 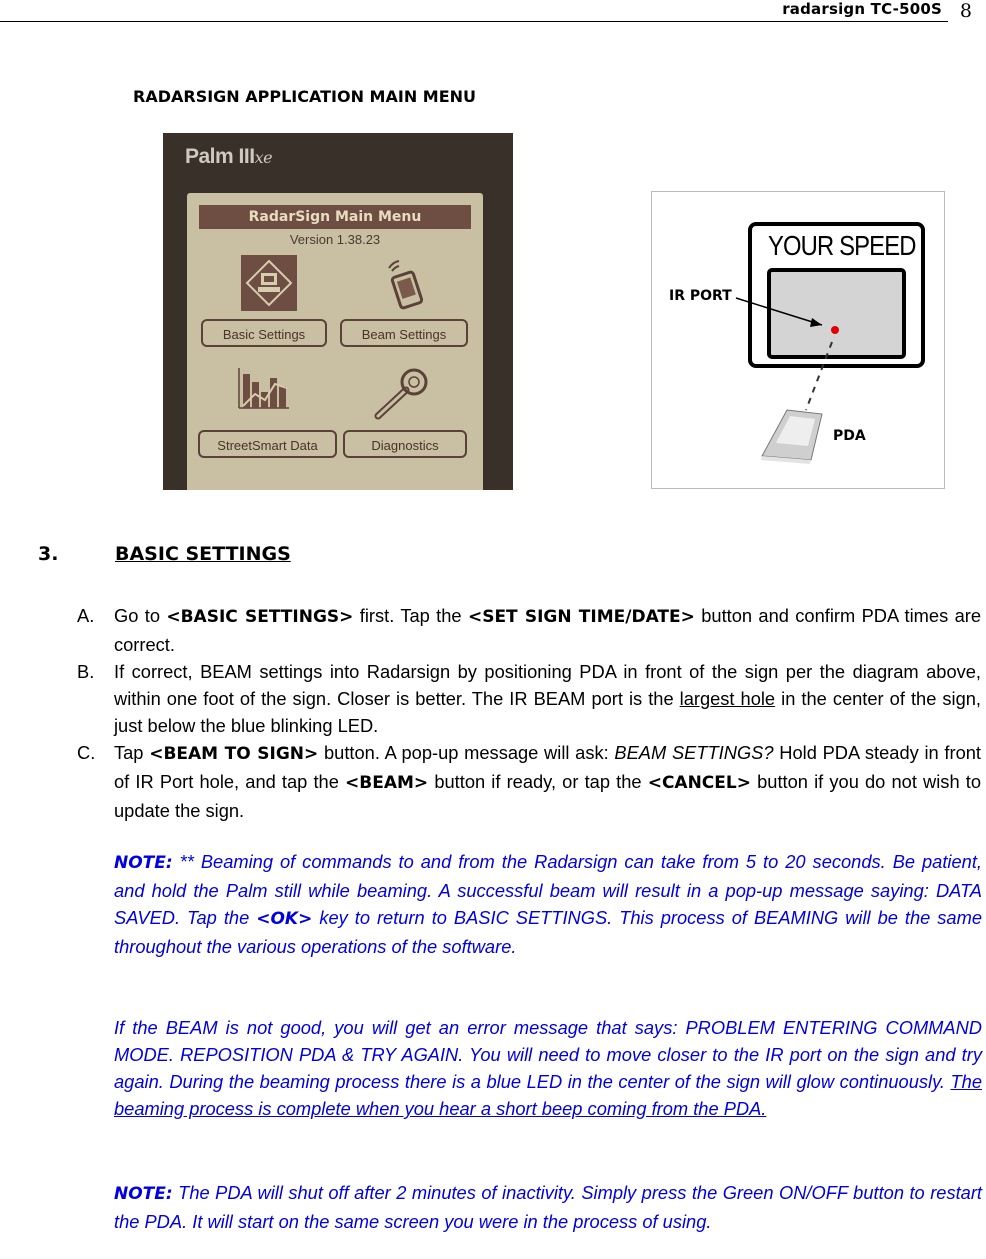 I want to click on underlined-text: largest hole, so click(x=727, y=698).